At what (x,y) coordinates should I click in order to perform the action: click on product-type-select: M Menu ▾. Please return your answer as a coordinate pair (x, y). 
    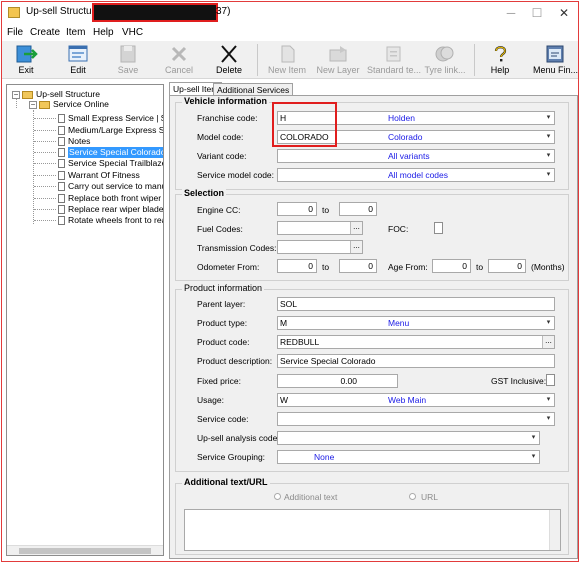
    Looking at the image, I should click on (416, 323).